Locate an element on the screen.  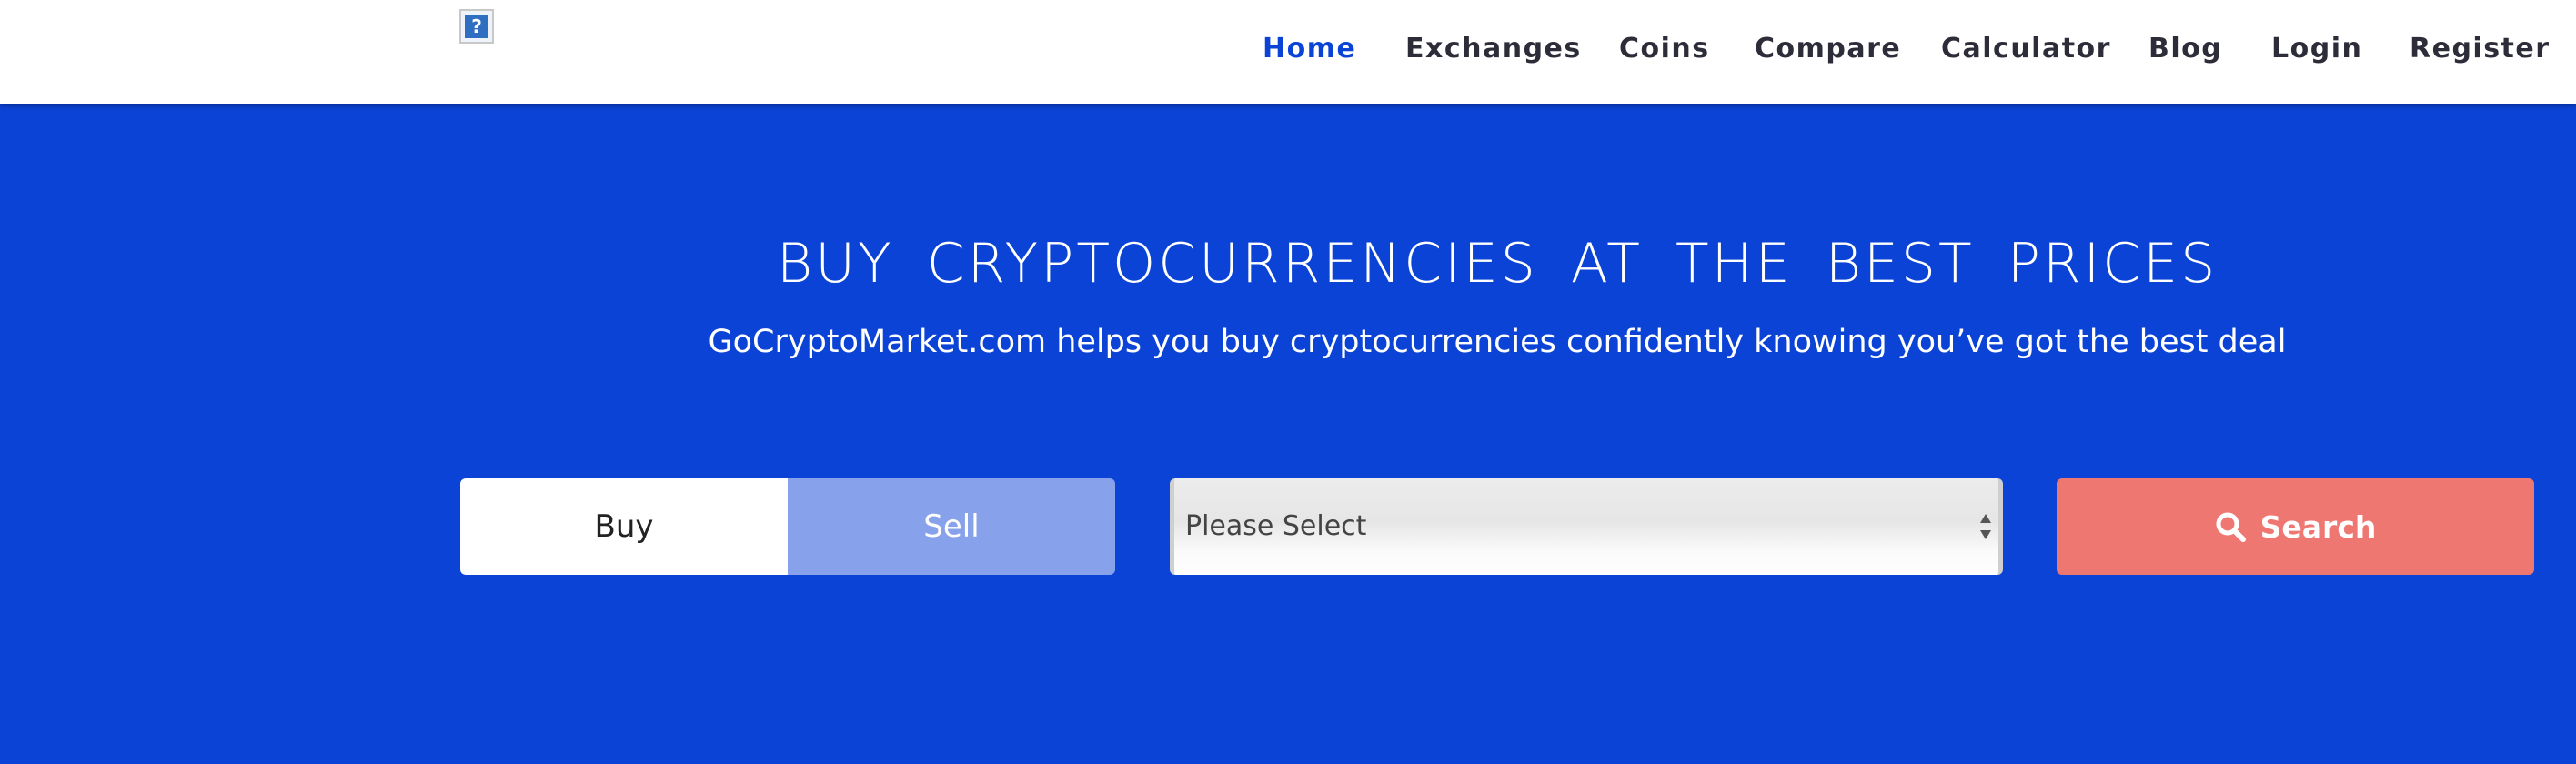
search-icon is located at coordinates (2230, 526).